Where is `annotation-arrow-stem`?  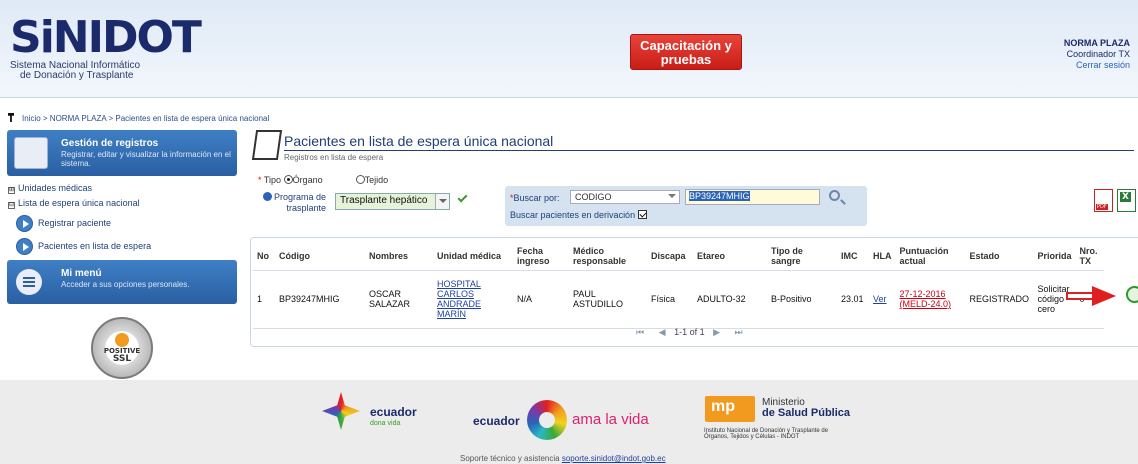 annotation-arrow-stem is located at coordinates (1080, 296).